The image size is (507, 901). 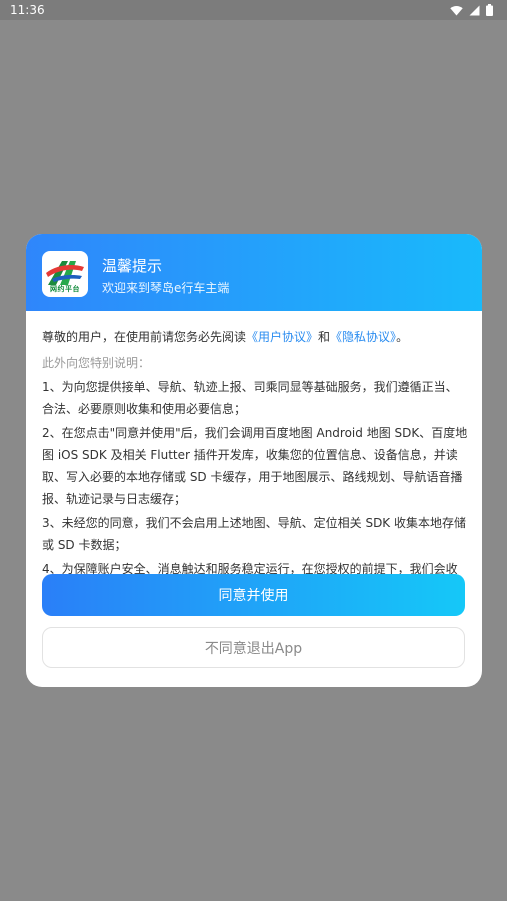 I want to click on intro-suffix: 。, so click(x=402, y=337).